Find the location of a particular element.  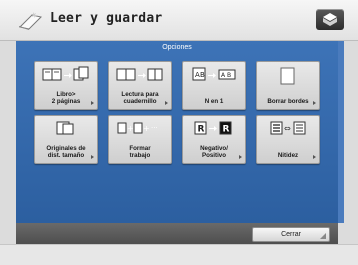

negative-positive-icon: R R is located at coordinates (213, 128).